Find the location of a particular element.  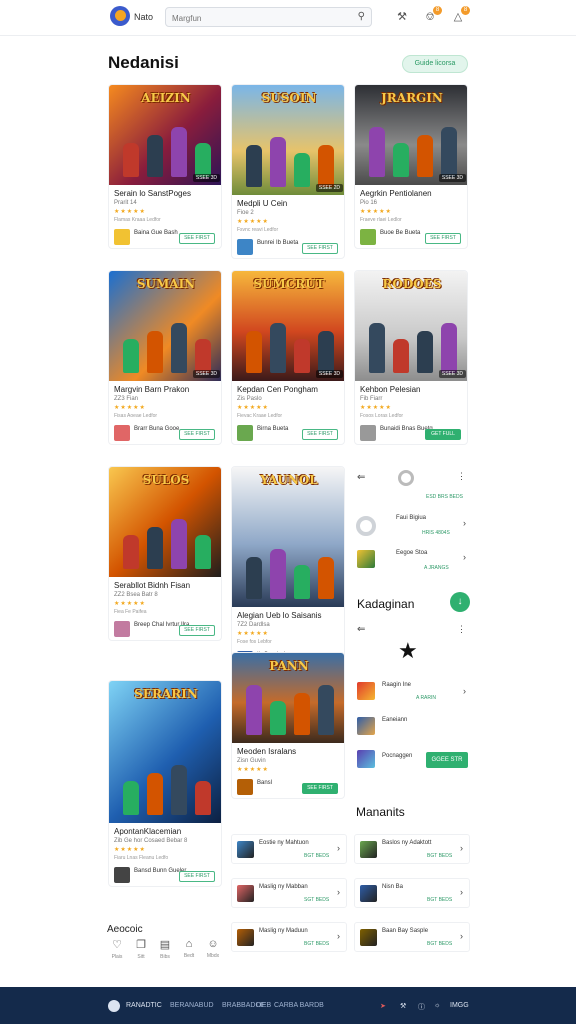

bottom-nav-item: ☺ Mbdx is located at coordinates (213, 948).